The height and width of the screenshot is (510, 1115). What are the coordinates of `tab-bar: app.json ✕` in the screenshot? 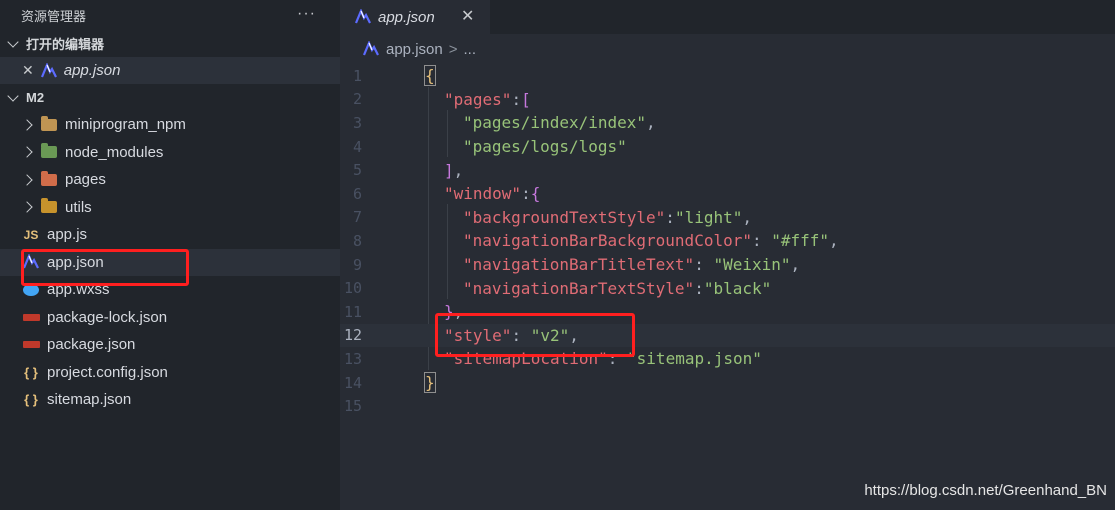 It's located at (727, 17).